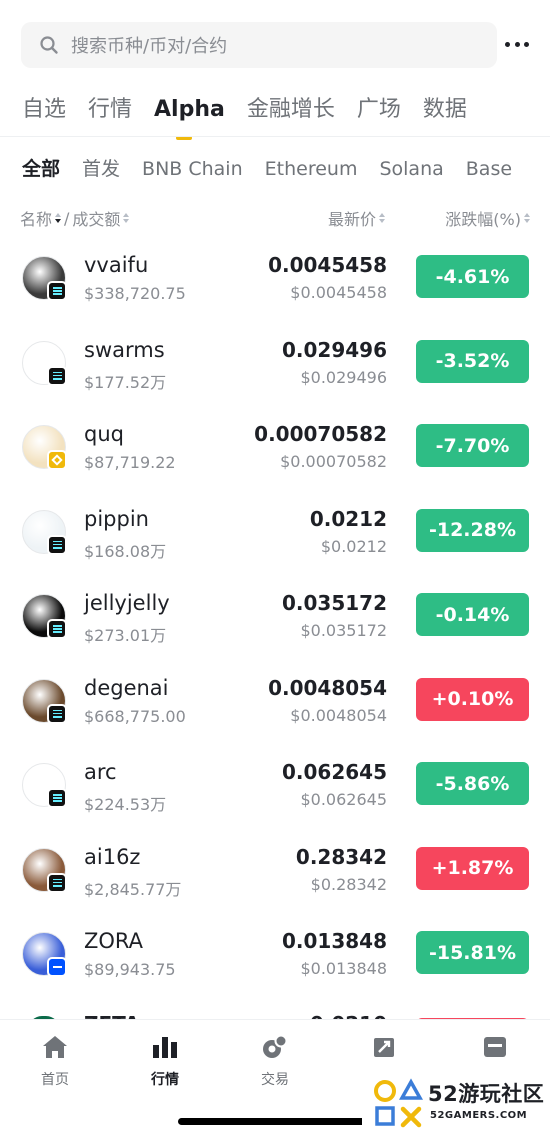  What do you see at coordinates (44, 112) in the screenshot?
I see `tab-favorites: 自选` at bounding box center [44, 112].